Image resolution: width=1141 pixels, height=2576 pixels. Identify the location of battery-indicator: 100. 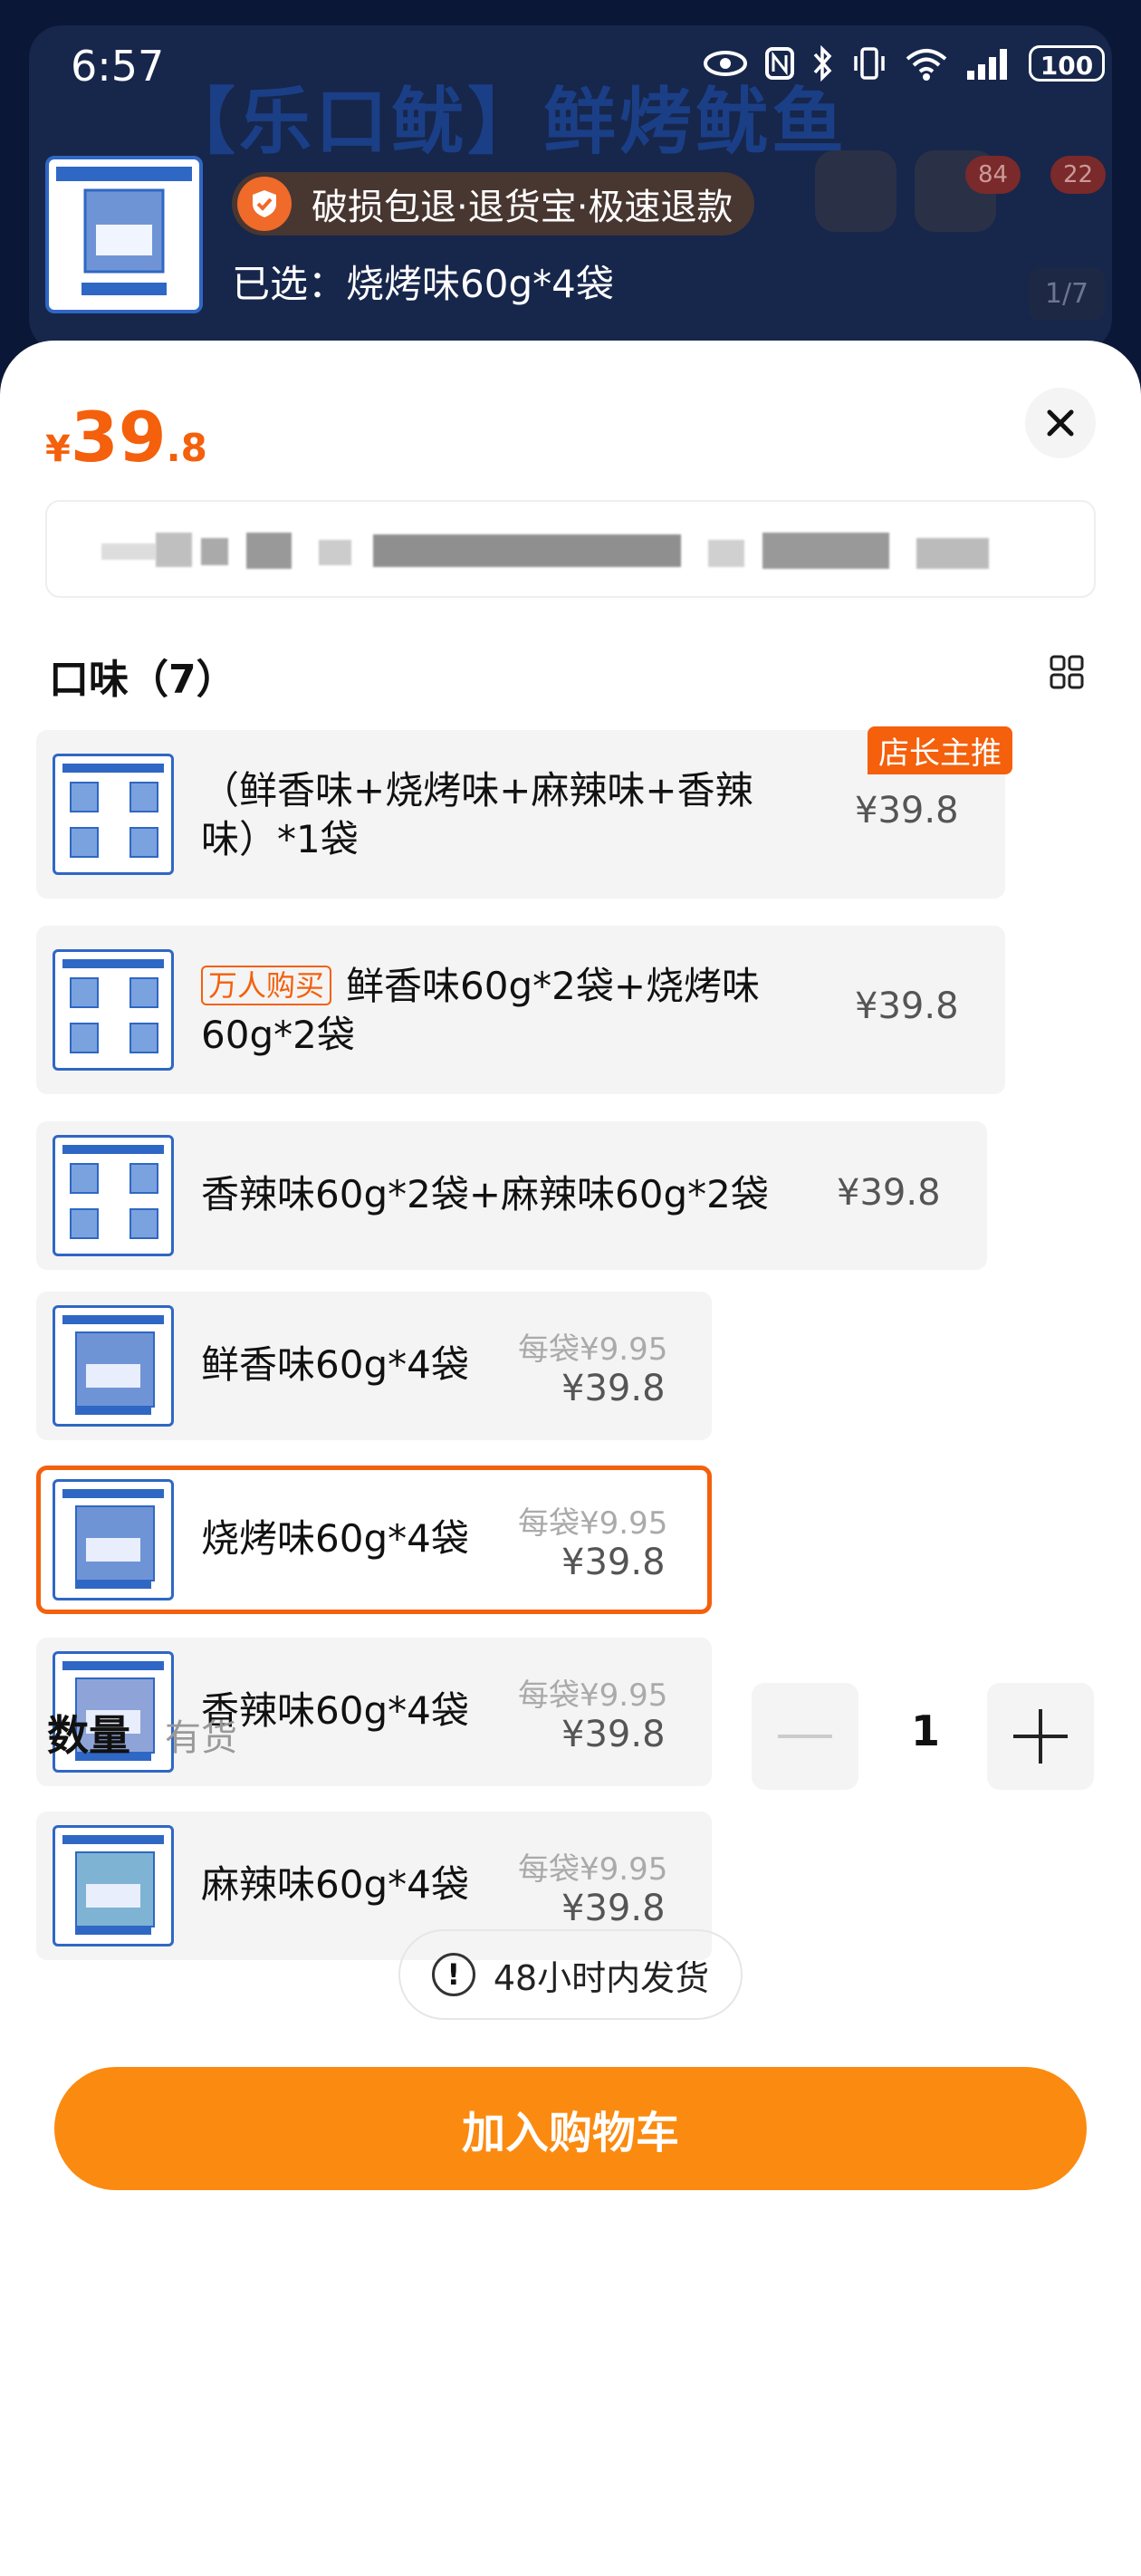
(1067, 63).